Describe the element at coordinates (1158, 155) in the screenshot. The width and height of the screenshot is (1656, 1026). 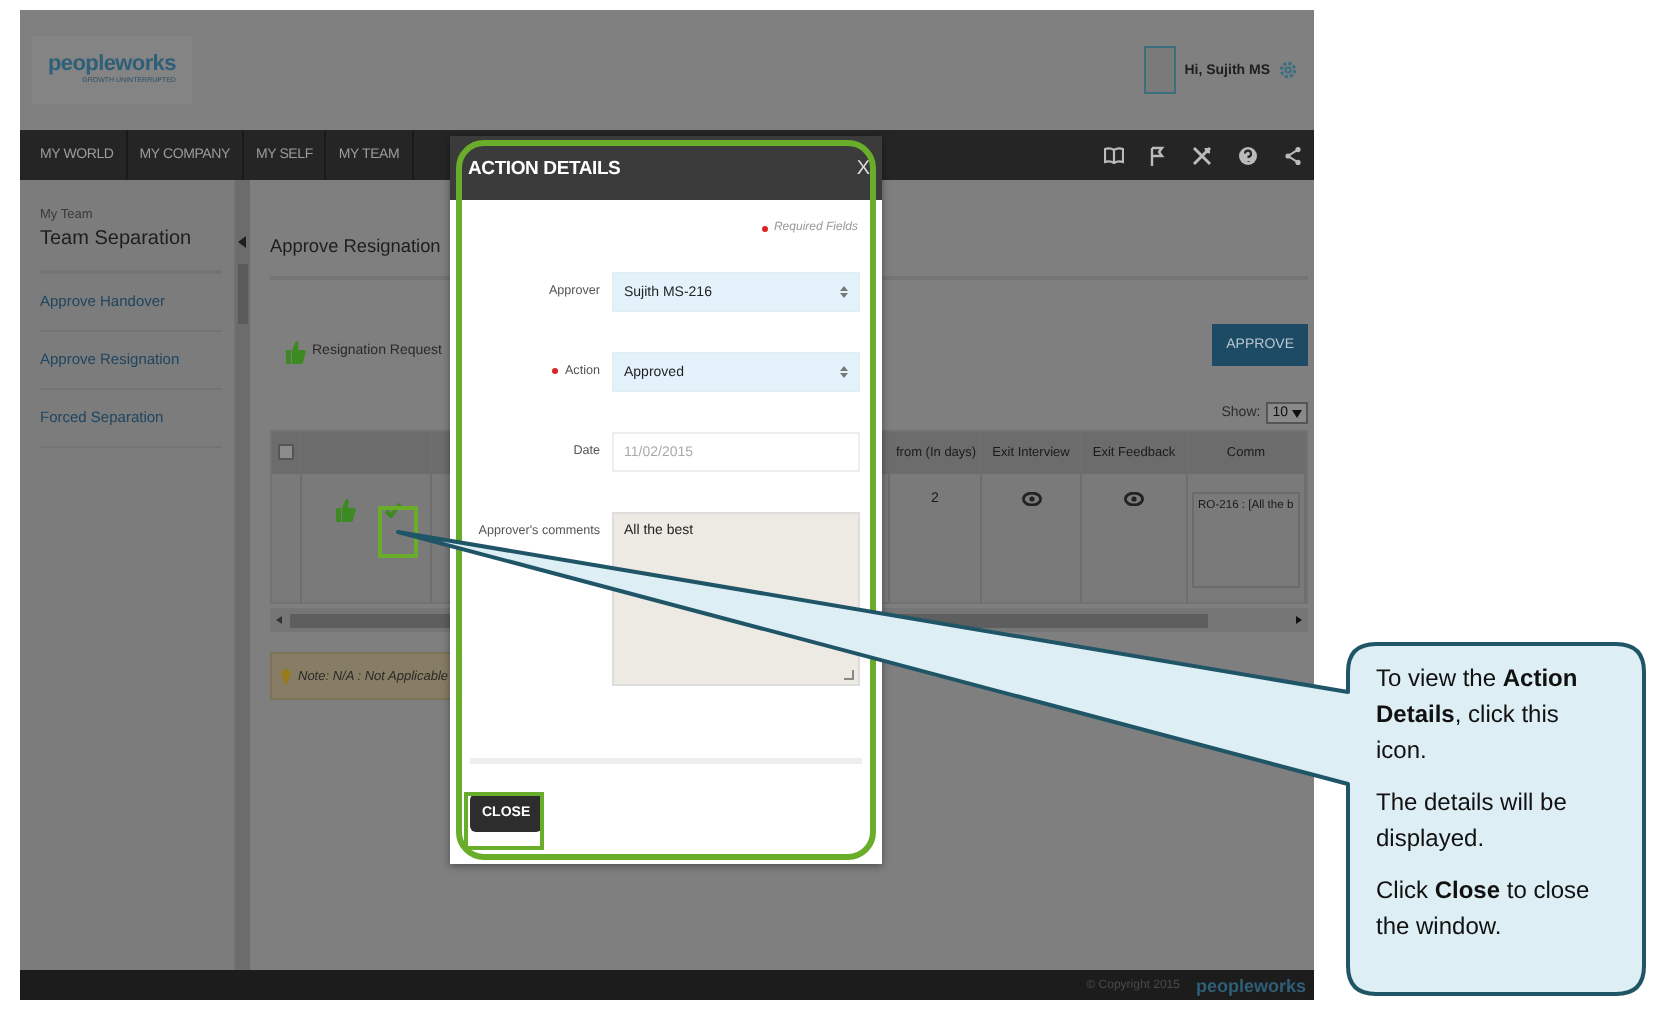
I see `flag-icon` at that location.